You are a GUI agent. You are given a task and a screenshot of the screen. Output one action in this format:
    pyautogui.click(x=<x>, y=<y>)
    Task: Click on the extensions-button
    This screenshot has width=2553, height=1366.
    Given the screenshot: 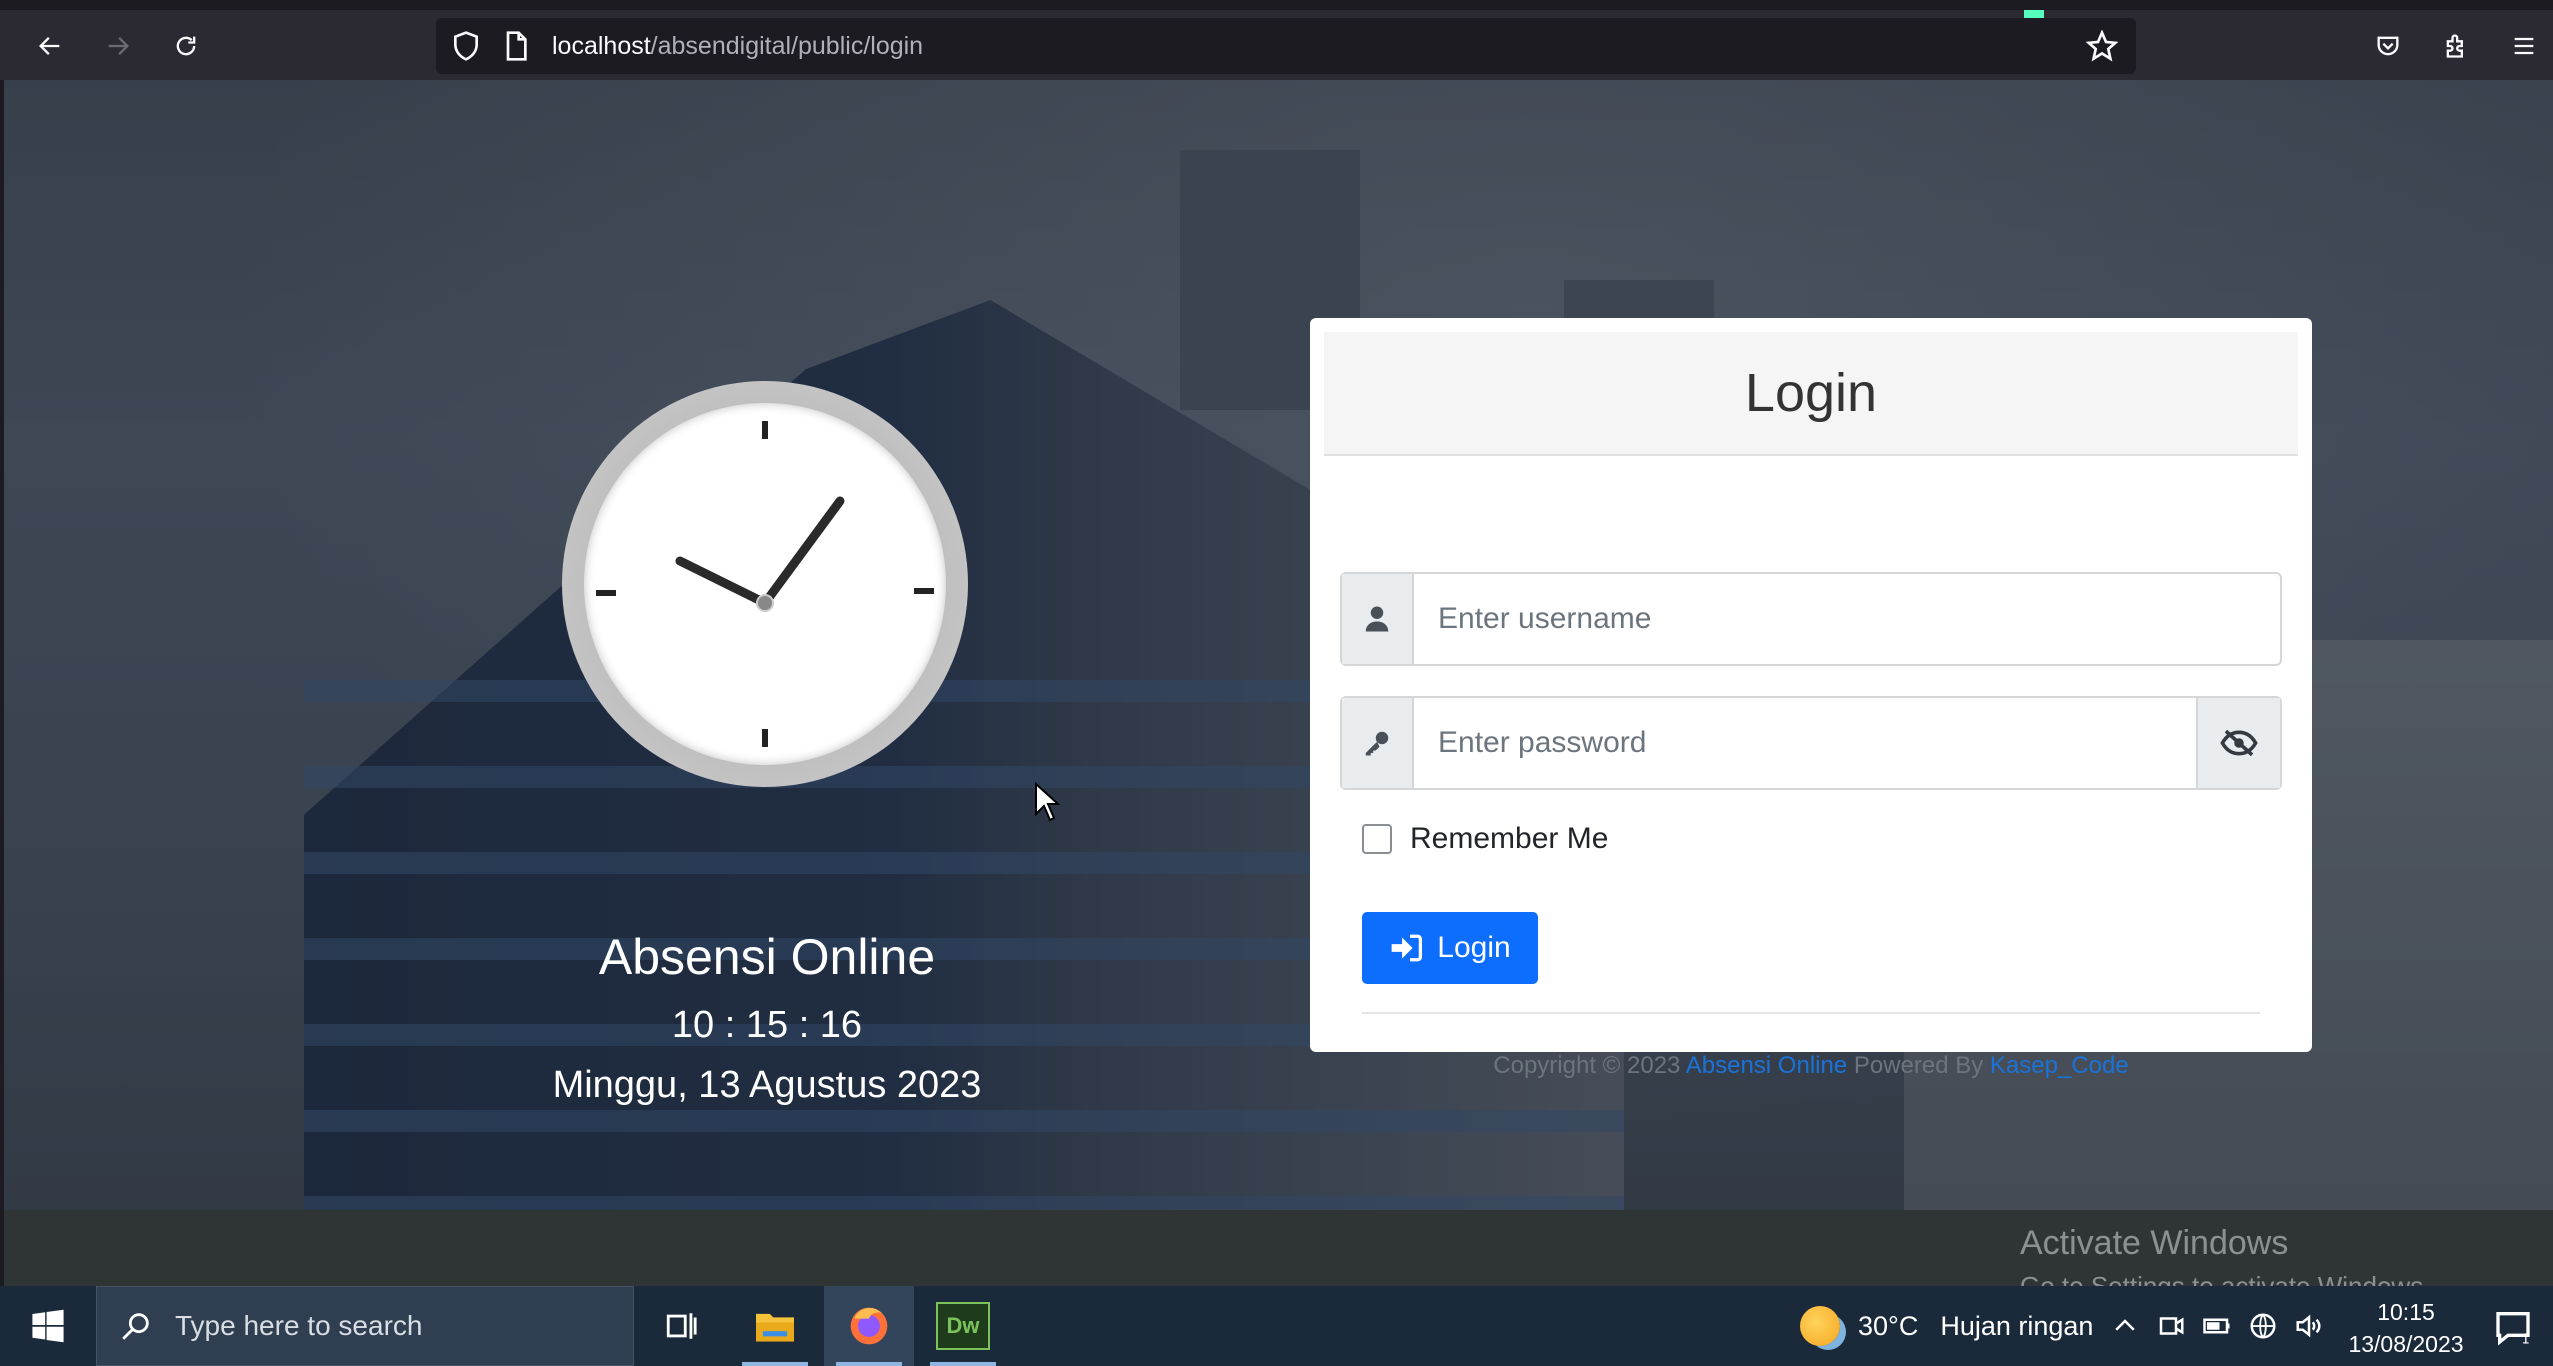 What is the action you would take?
    pyautogui.click(x=2456, y=46)
    